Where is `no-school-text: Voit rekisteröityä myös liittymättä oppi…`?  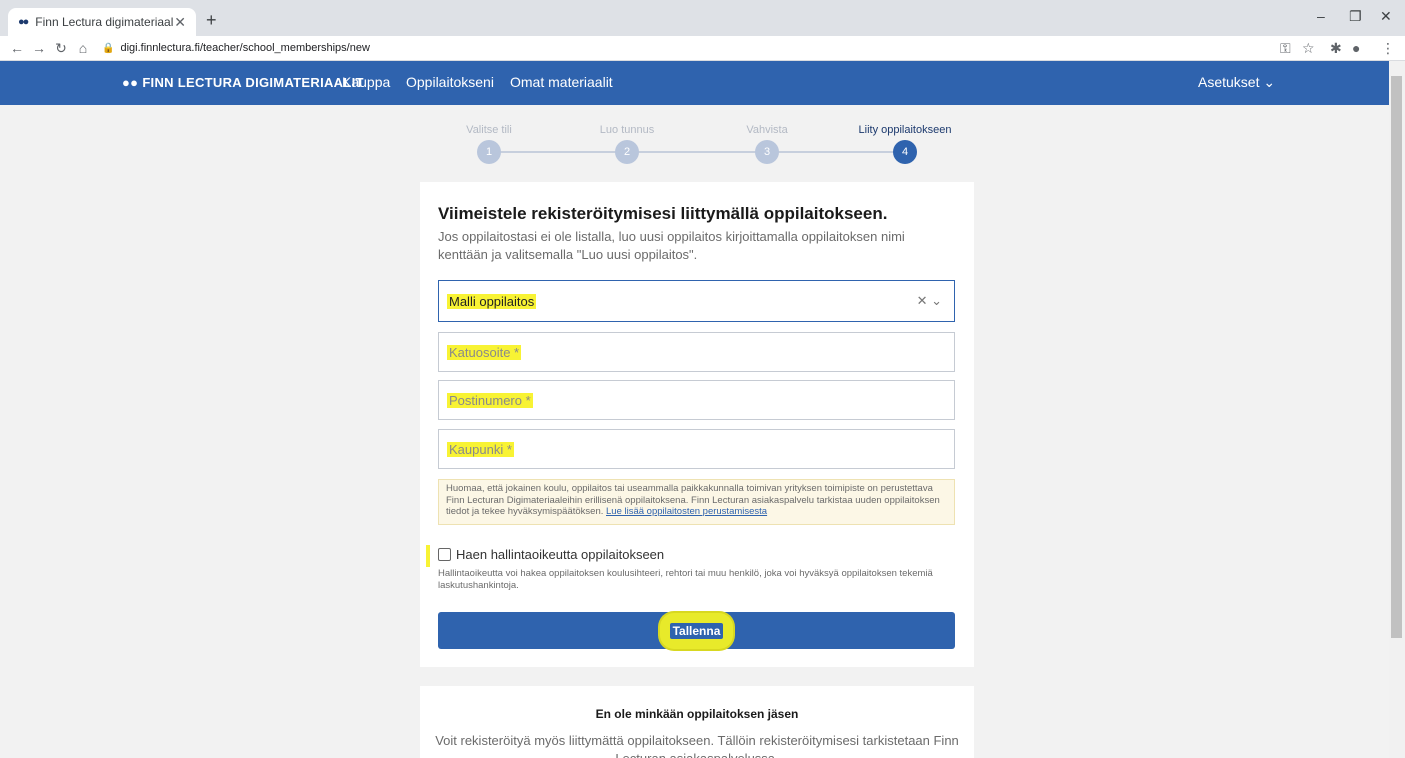
no-school-text: Voit rekisteröityä myös liittymättä oppi… is located at coordinates (697, 745).